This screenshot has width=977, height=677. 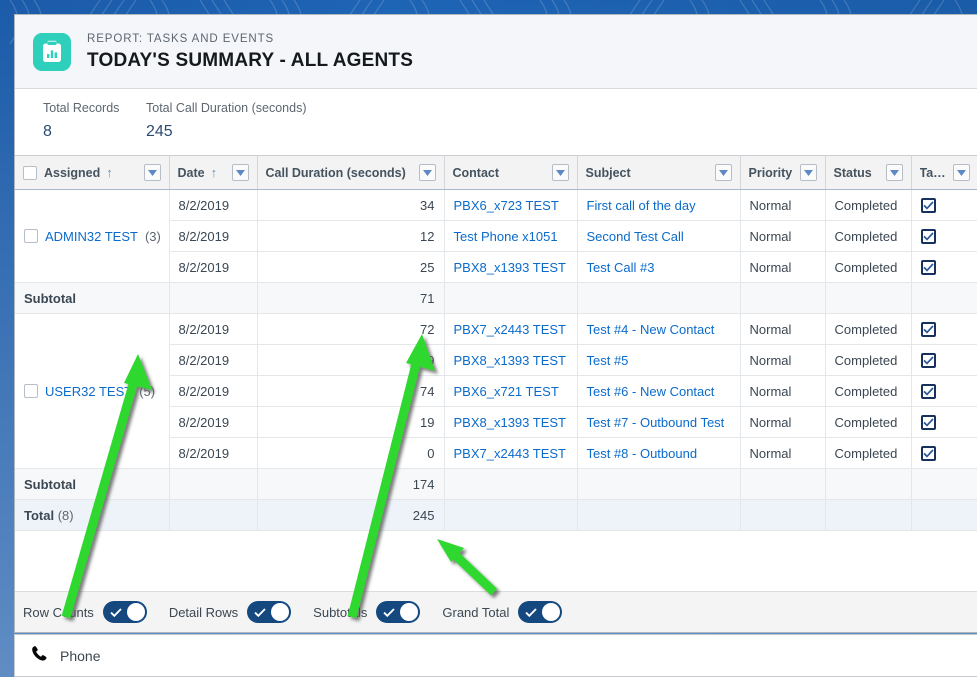 I want to click on subject-link: Test #7 - Outbound Test, so click(x=656, y=422).